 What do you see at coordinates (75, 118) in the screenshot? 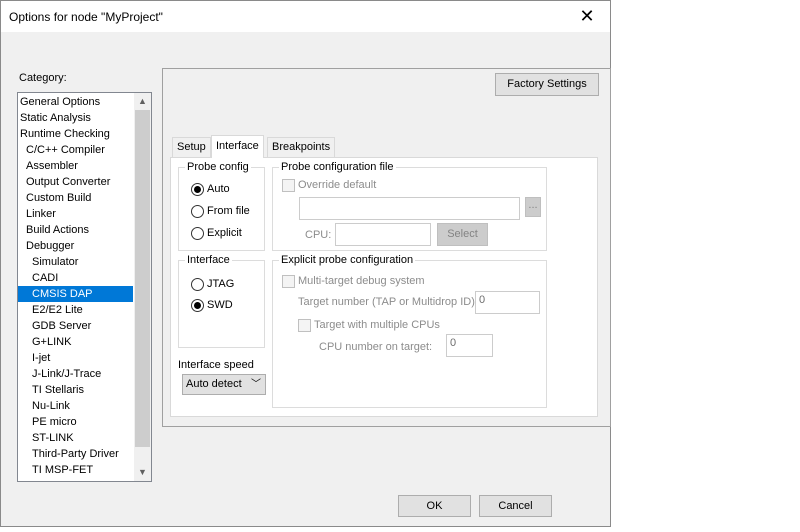
I see `category-item: Static Analysis` at bounding box center [75, 118].